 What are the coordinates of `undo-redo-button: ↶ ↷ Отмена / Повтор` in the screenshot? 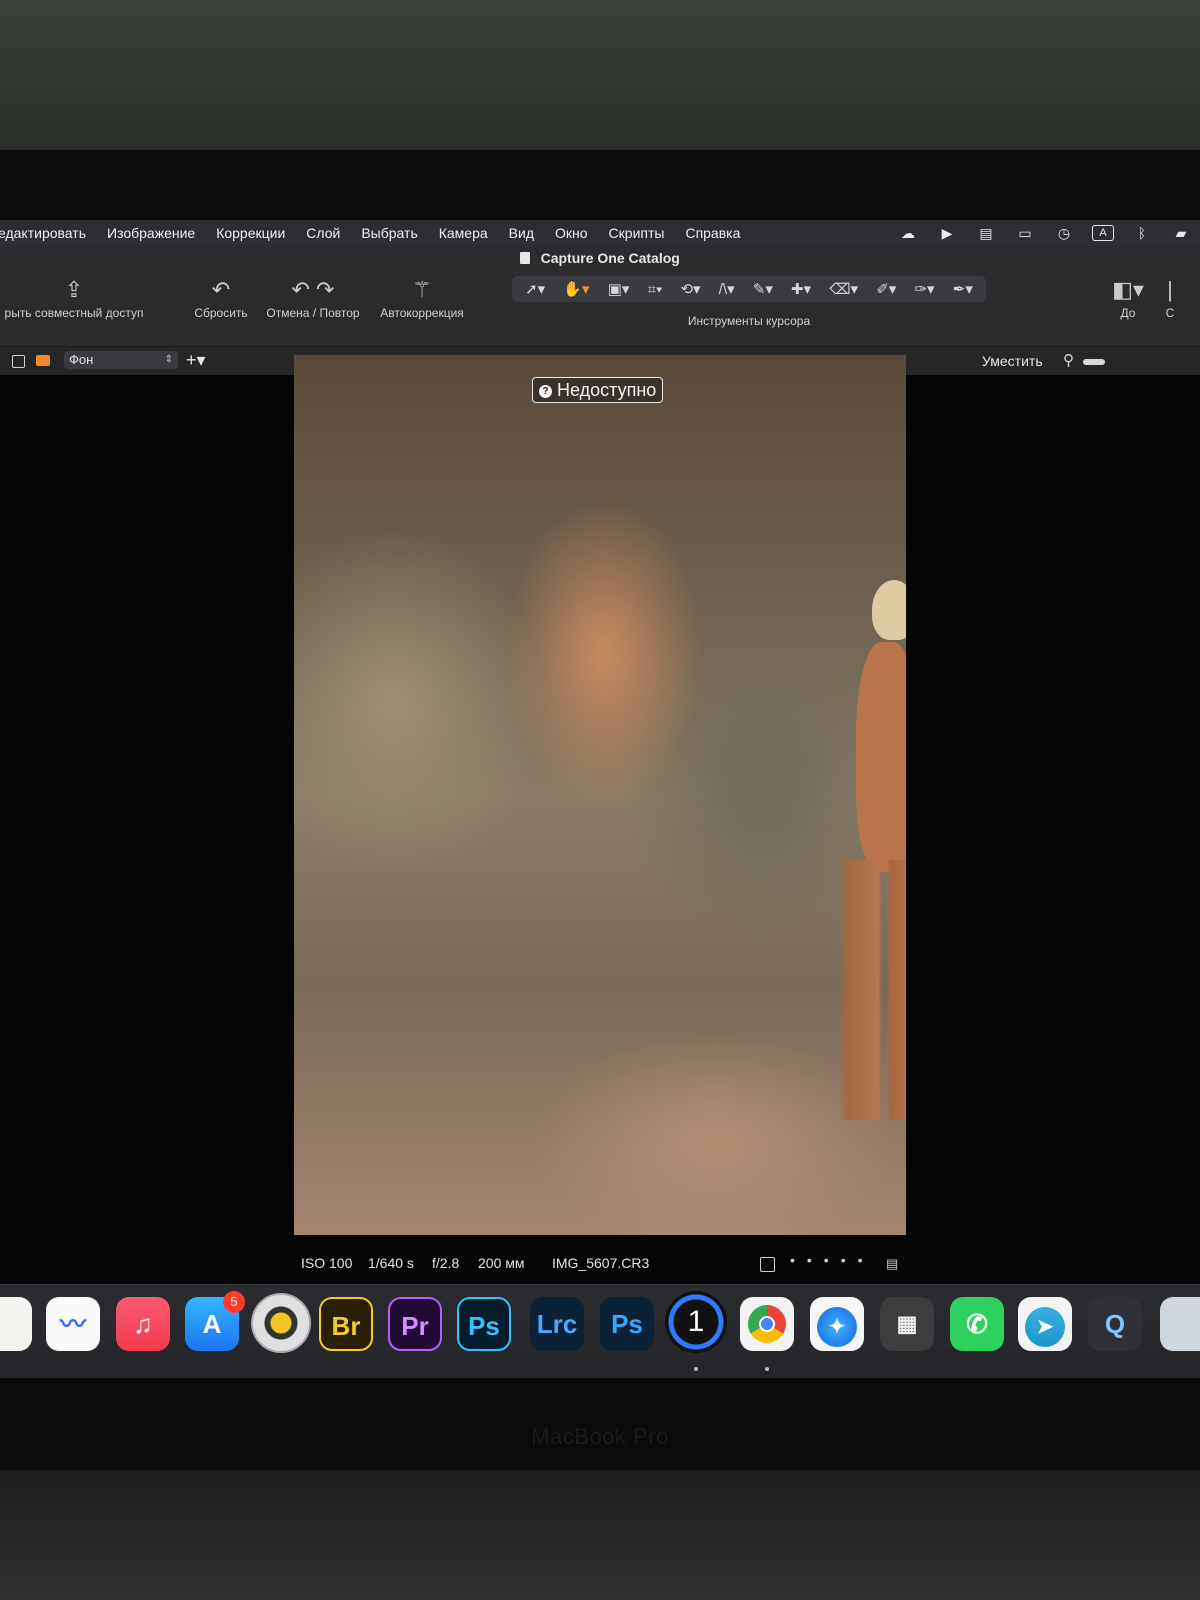 It's located at (313, 295).